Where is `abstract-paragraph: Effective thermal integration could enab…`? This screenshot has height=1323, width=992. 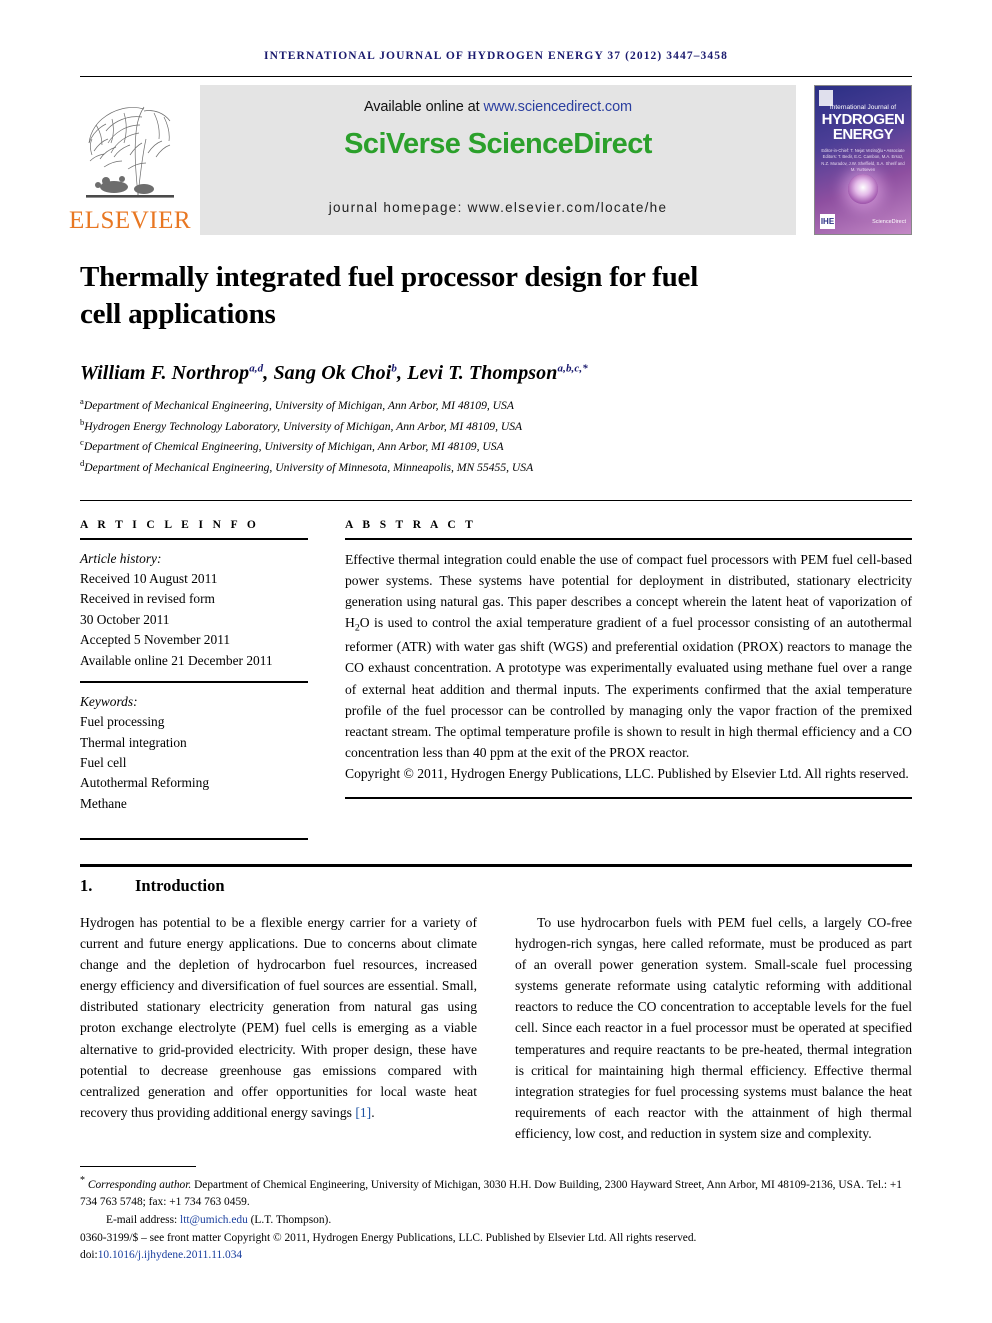
abstract-paragraph: Effective thermal integration could enab… is located at coordinates (628, 656).